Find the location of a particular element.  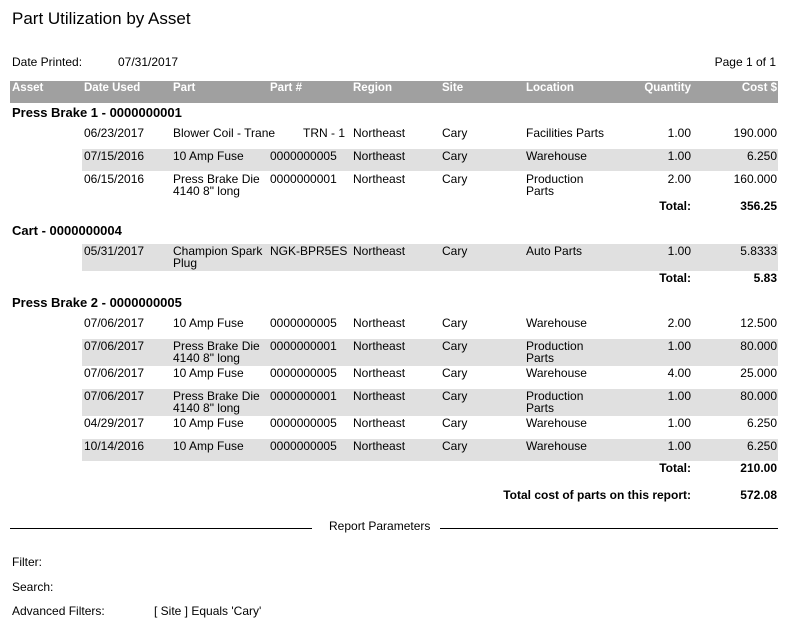

parameters-heading: Report Parameters is located at coordinates (380, 526).